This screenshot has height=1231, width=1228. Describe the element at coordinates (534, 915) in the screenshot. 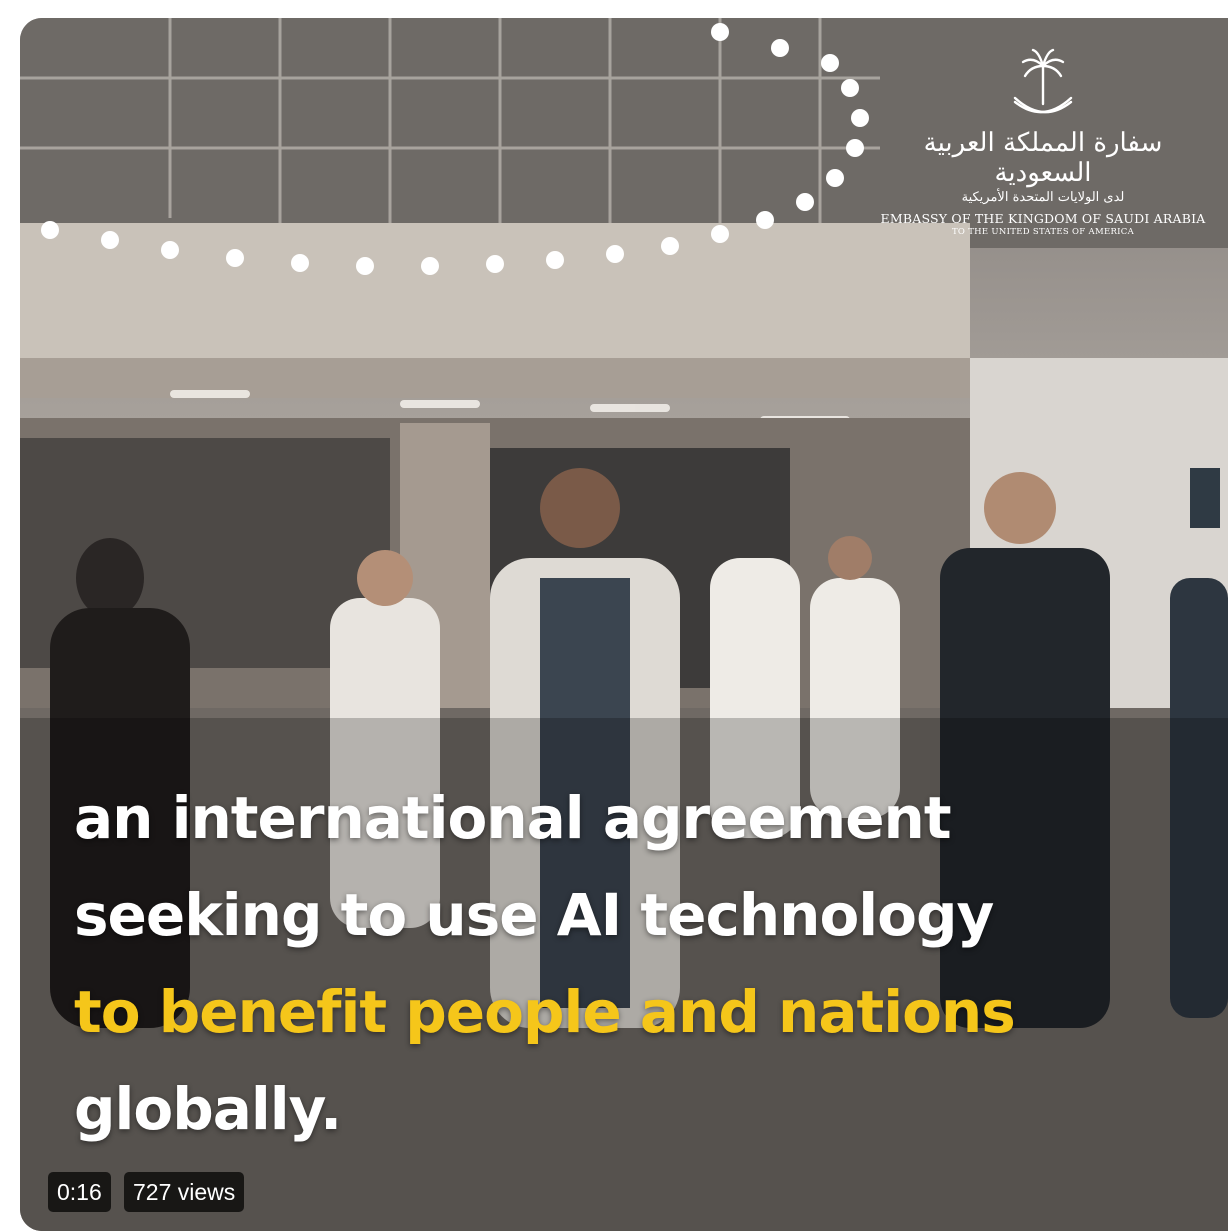

I see `caption-line: seeking to use AI technology` at that location.